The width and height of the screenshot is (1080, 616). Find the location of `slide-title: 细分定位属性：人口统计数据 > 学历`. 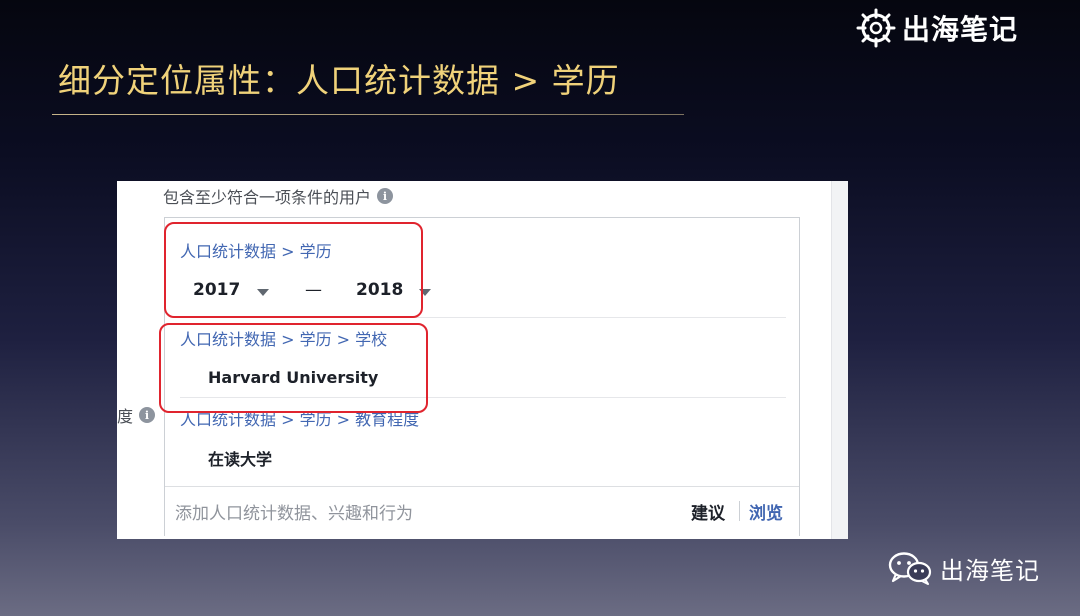

slide-title: 细分定位属性：人口统计数据 > 学历 is located at coordinates (339, 80).